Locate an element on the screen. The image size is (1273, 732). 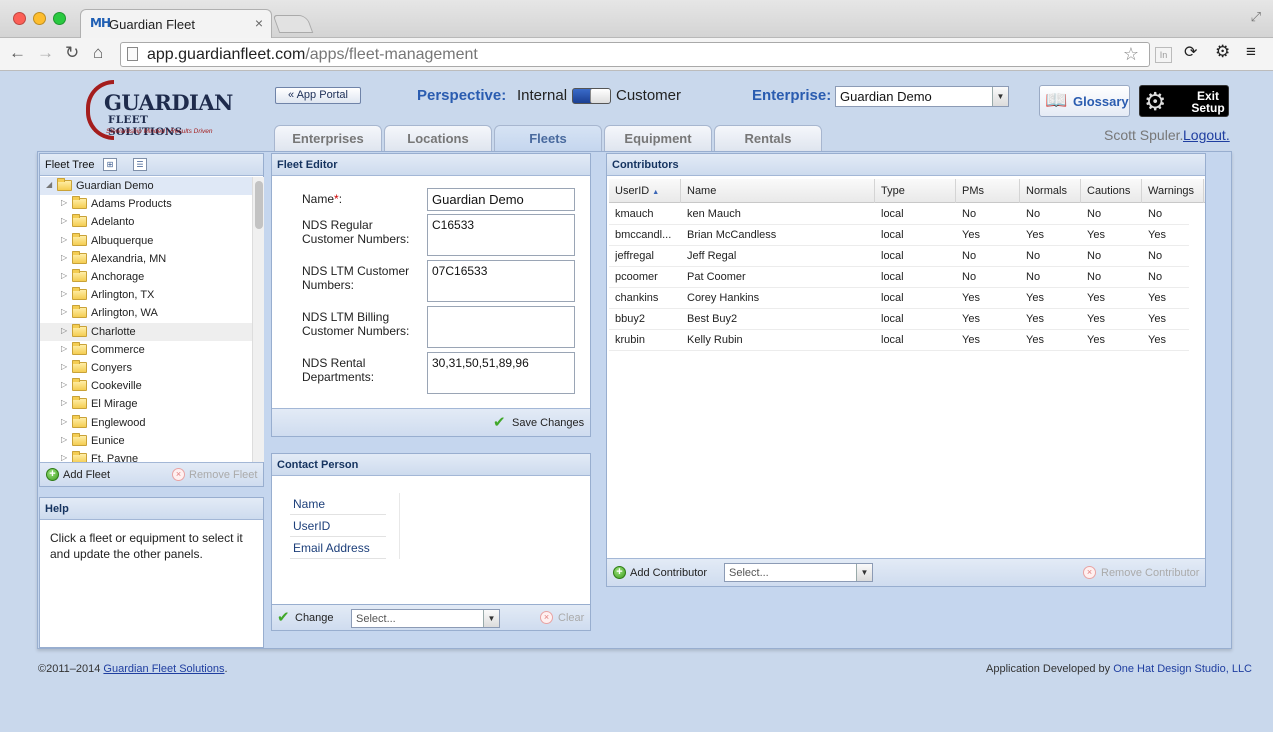
save-changes-button: Save Changes is located at coordinates (548, 423).